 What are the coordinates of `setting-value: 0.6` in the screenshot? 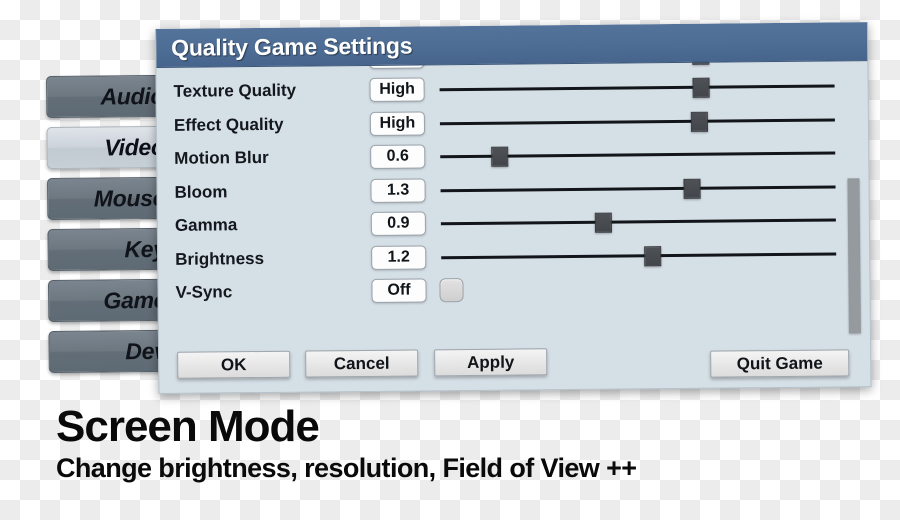 It's located at (397, 156).